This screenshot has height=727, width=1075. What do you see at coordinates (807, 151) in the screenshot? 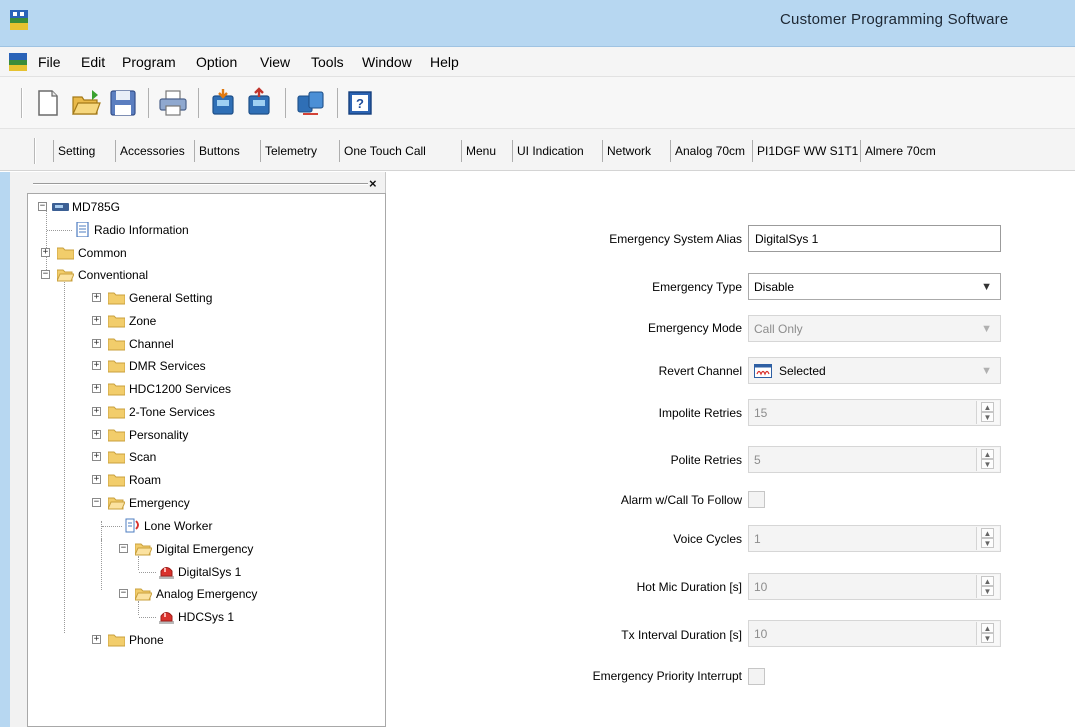
I see `tab-pi1dgf-ww-s1t1: PI1DGF WW S1T1` at bounding box center [807, 151].